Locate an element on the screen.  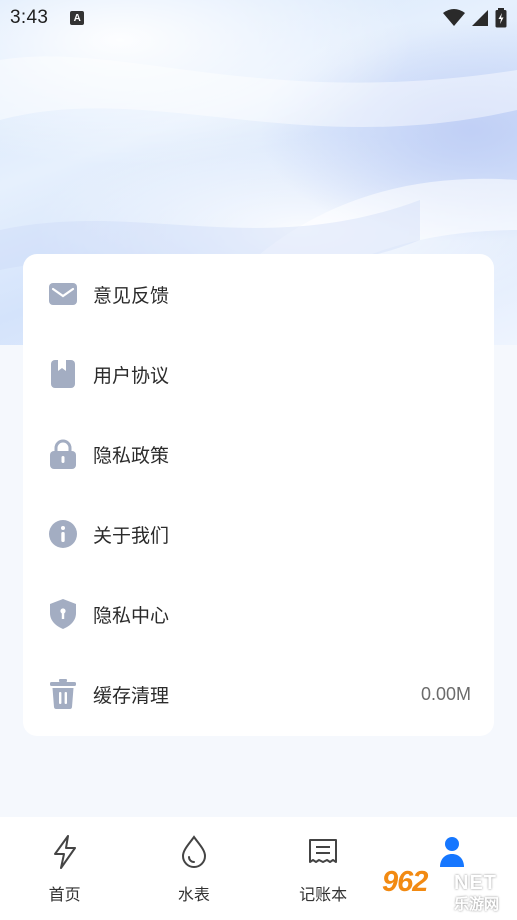
wifi-icon is located at coordinates (454, 17).